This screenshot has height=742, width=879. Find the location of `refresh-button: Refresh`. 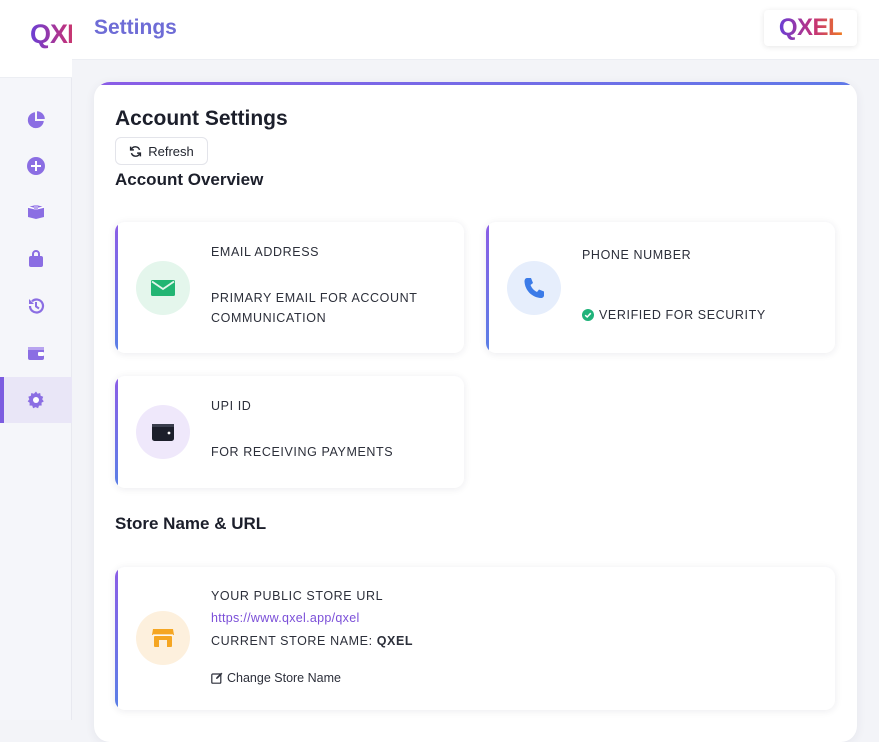

refresh-button: Refresh is located at coordinates (161, 151).